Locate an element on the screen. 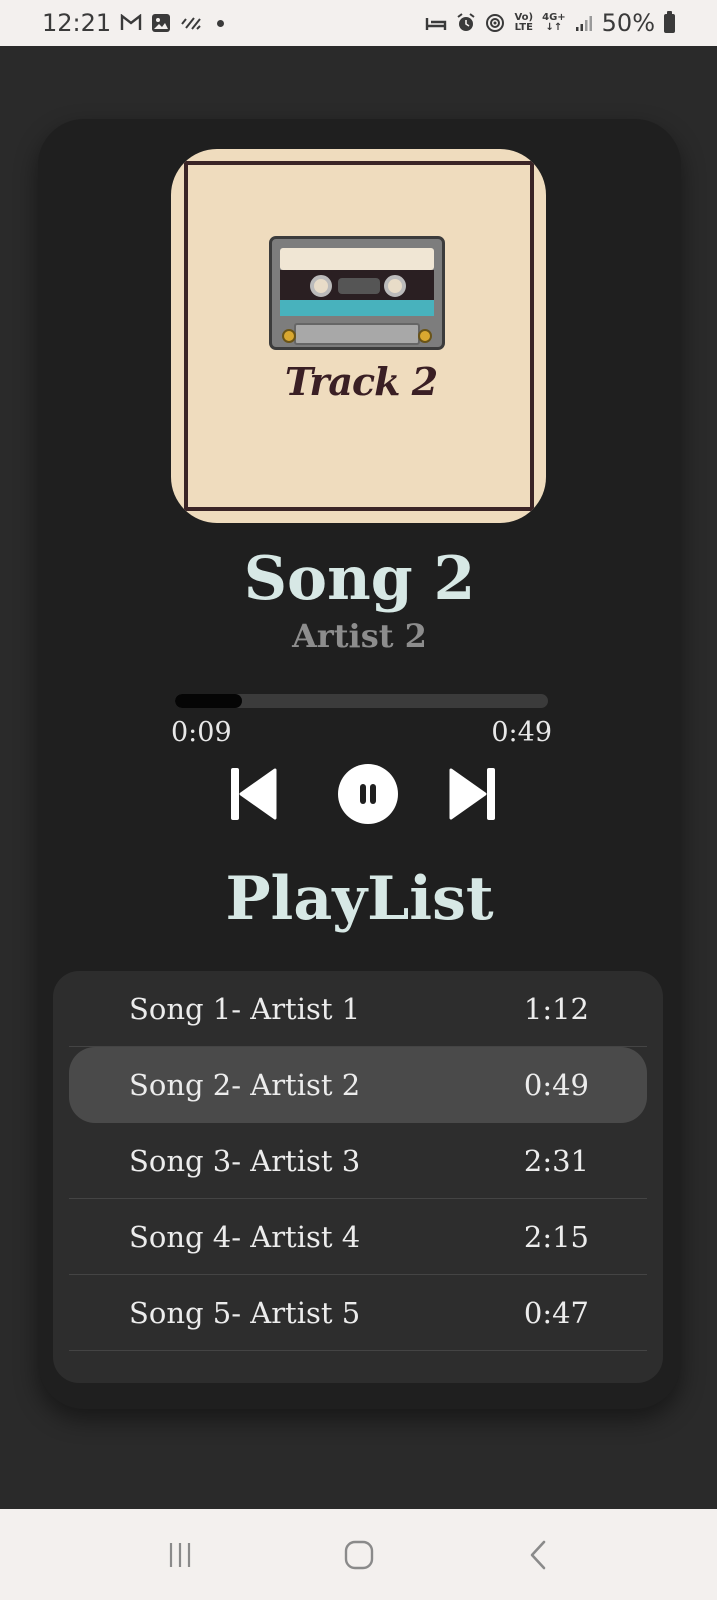  playlist-item: Song 2- Artist 2 0:49 is located at coordinates (358, 1085).